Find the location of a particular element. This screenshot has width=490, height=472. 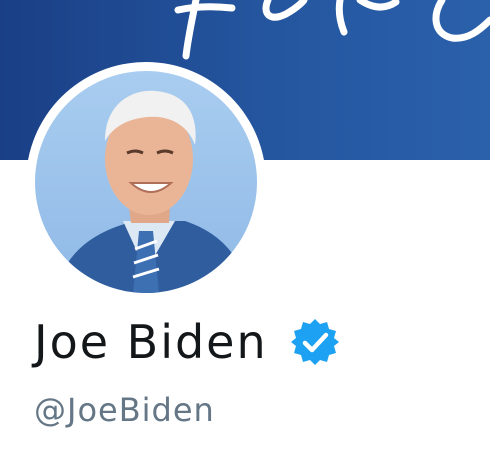

profile-handle: @JoeBiden is located at coordinates (124, 410).